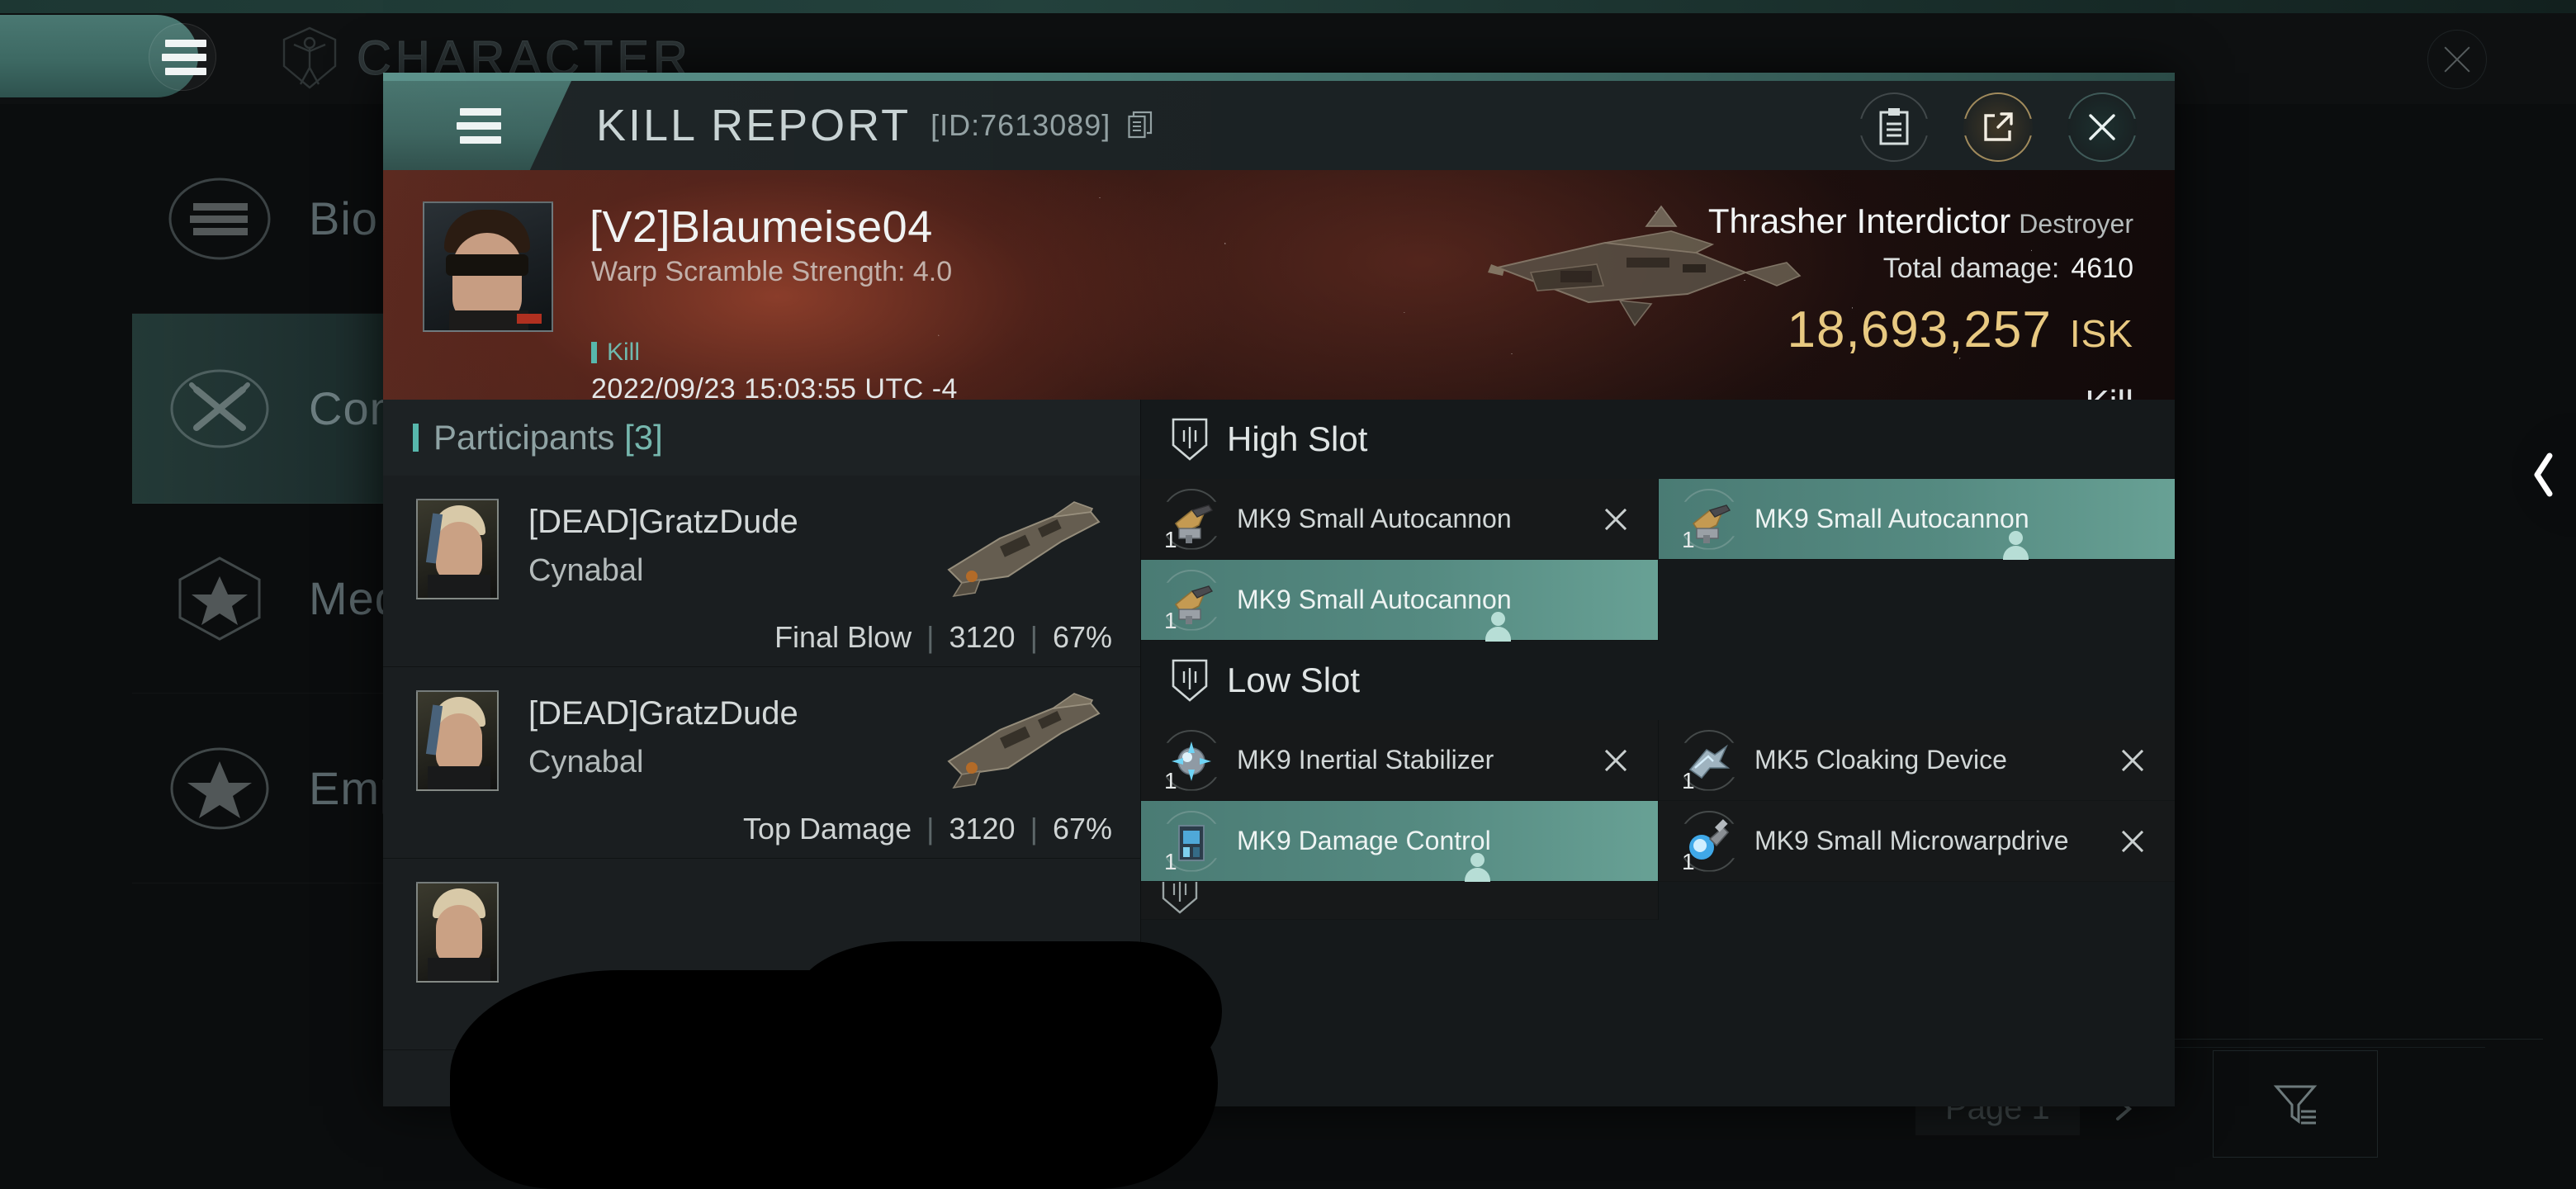  I want to click on top-accent-strip, so click(1288, 6).